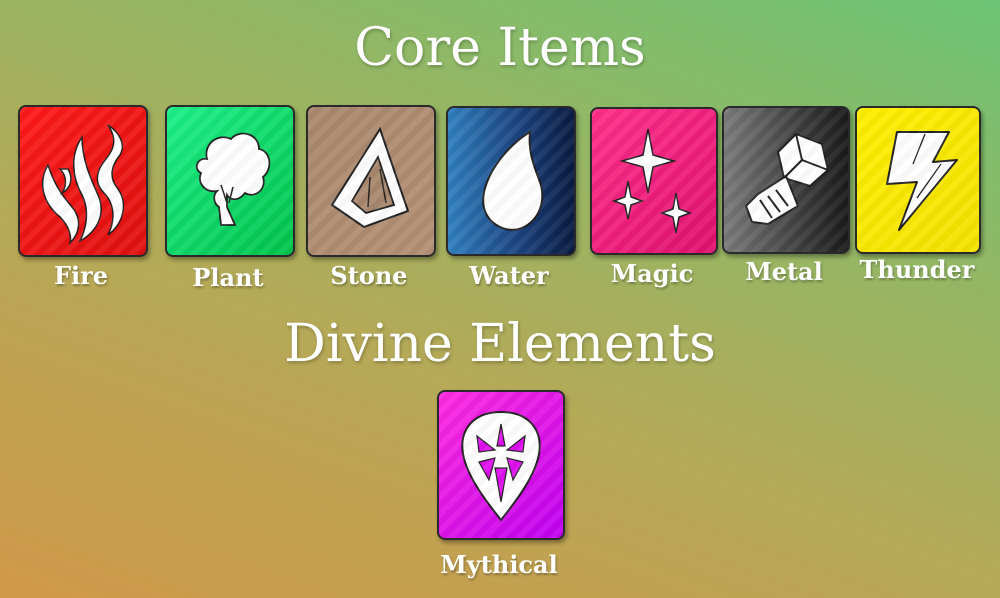 The width and height of the screenshot is (1000, 598). What do you see at coordinates (370, 177) in the screenshot?
I see `stone-icon` at bounding box center [370, 177].